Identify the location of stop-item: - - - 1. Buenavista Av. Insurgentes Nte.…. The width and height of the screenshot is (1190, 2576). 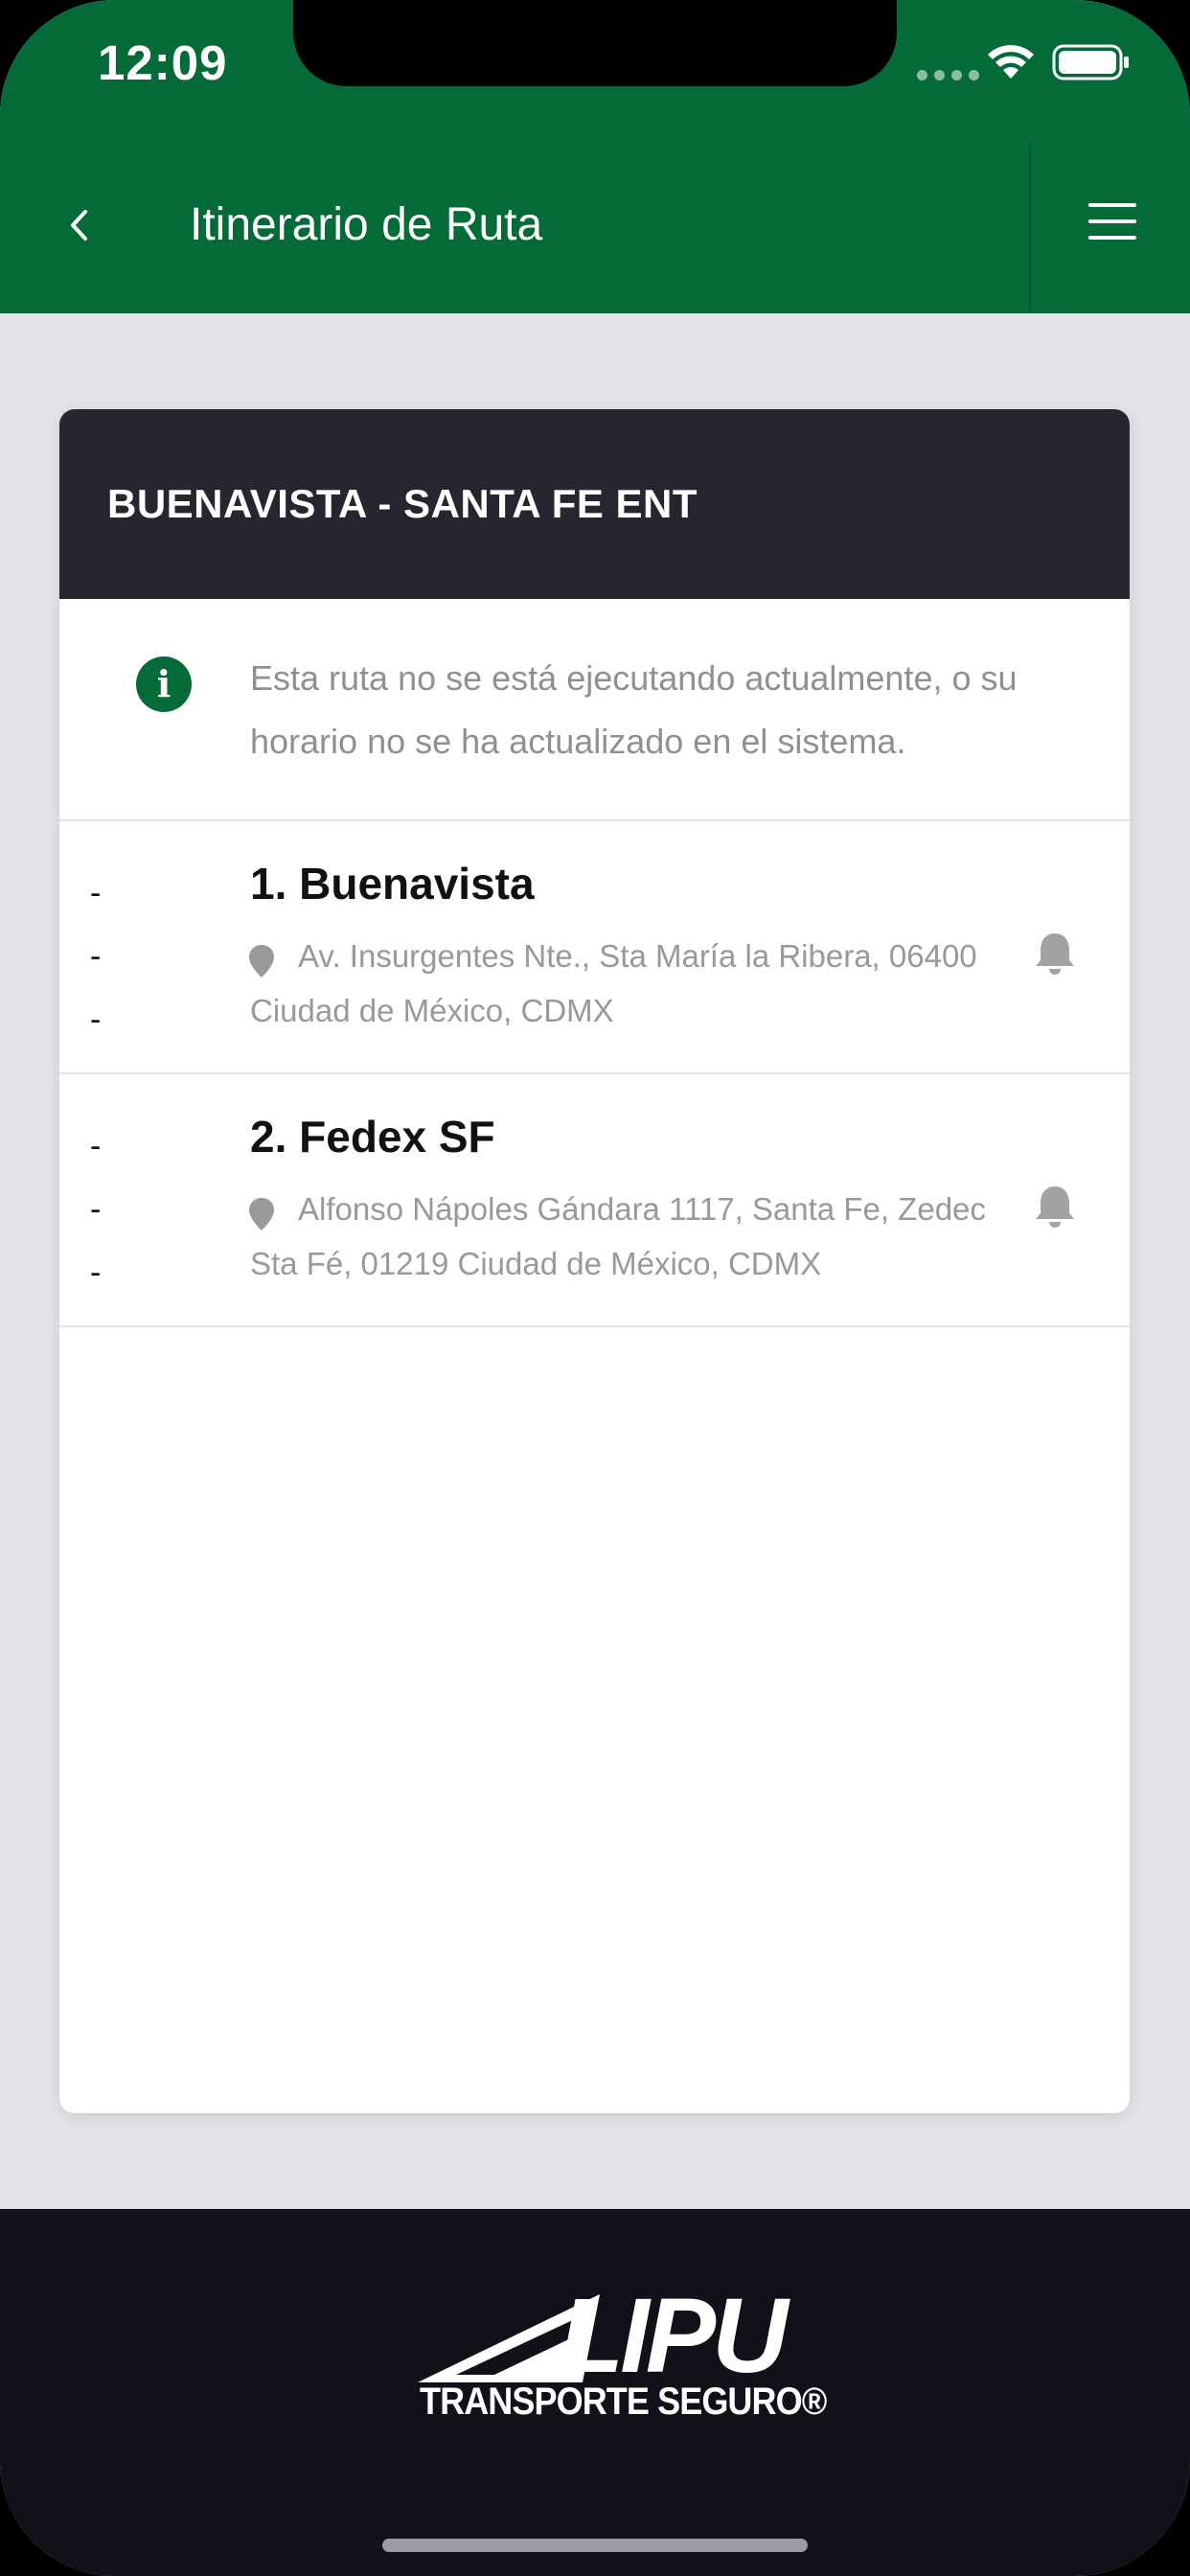
(594, 947).